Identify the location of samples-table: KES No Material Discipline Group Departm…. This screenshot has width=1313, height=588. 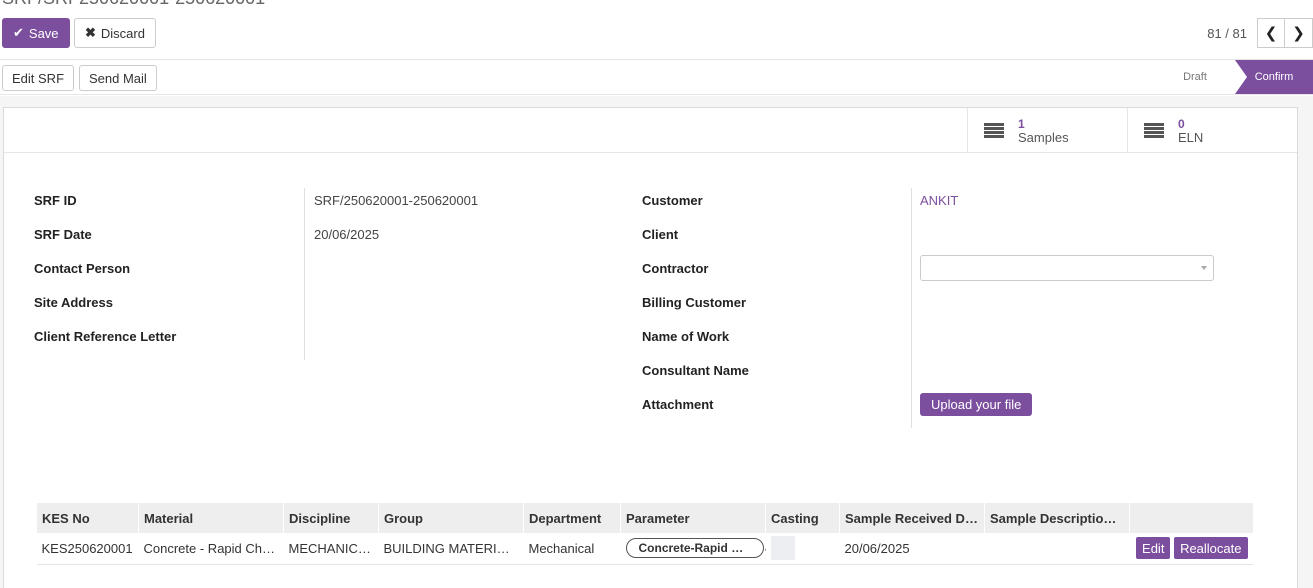
(644, 534).